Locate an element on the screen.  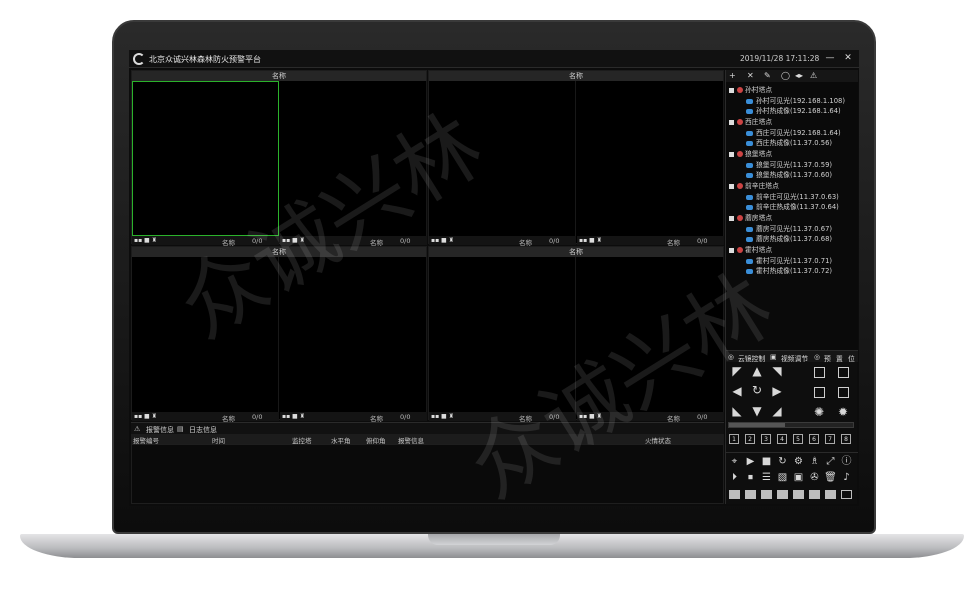
settings-icon: ⚙ is located at coordinates (798, 461).